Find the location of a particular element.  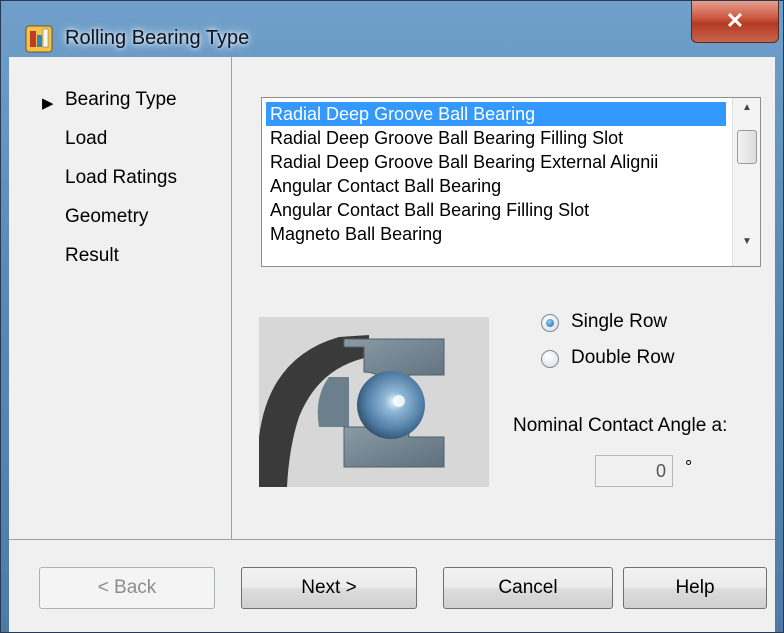

next-button: Next > is located at coordinates (329, 588).